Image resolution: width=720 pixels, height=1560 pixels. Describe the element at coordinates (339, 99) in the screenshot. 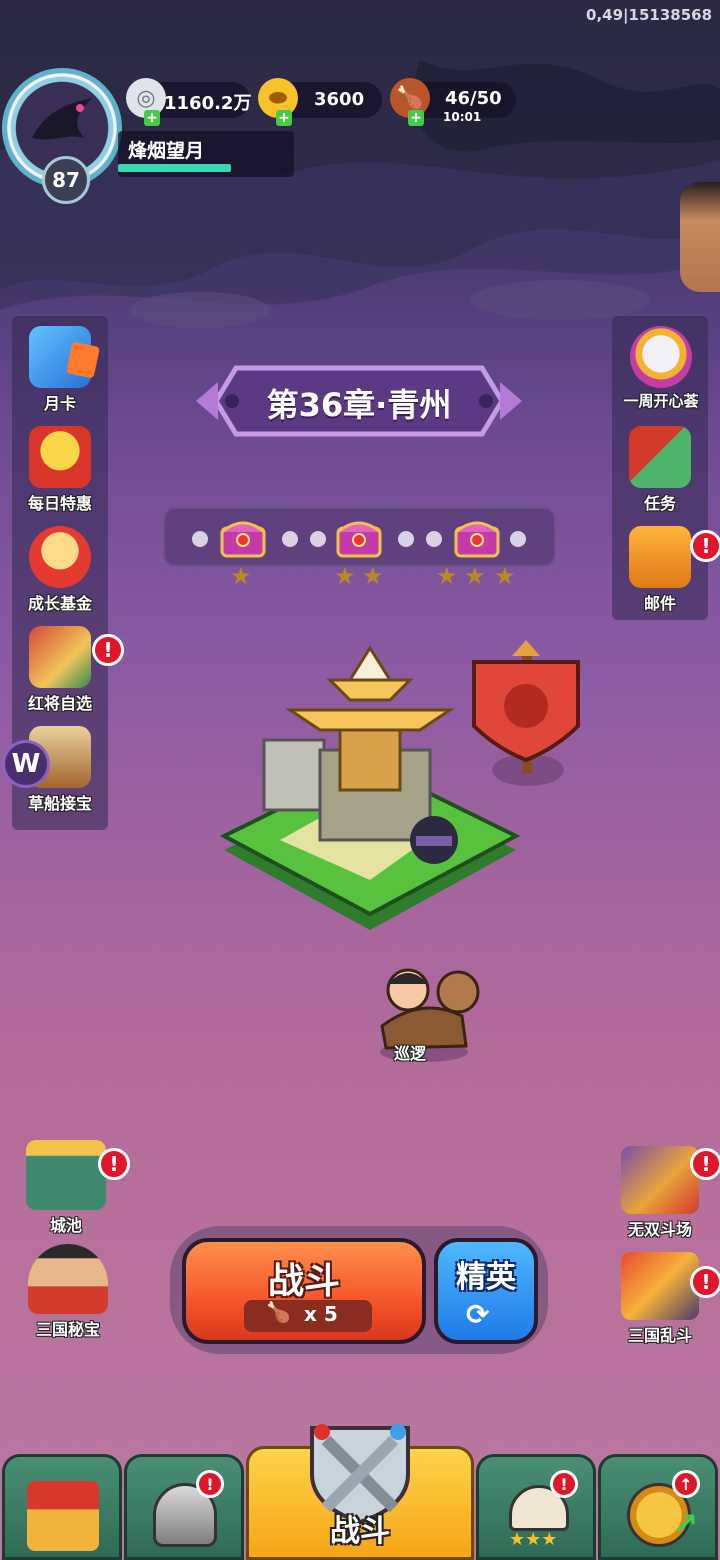

I see `gold-value: 3600` at that location.